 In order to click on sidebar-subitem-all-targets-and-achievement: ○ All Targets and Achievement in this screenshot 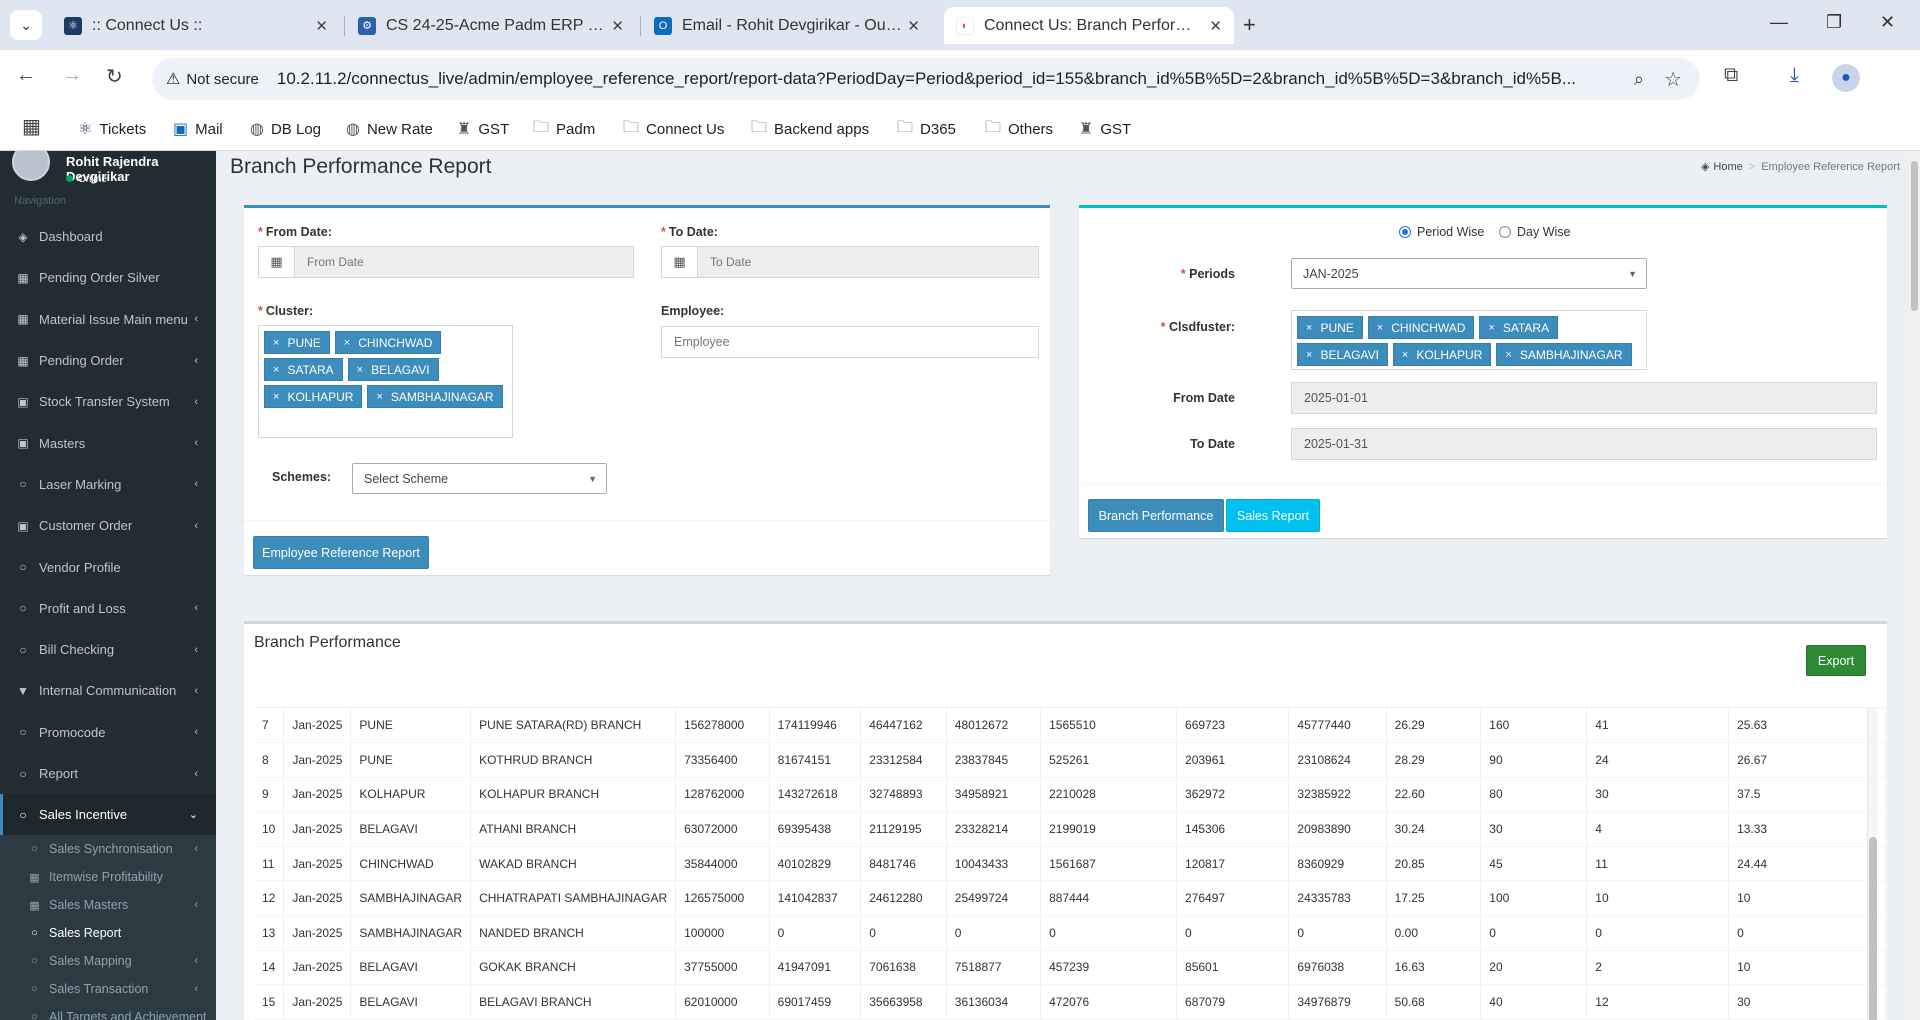, I will do `click(108, 1011)`.